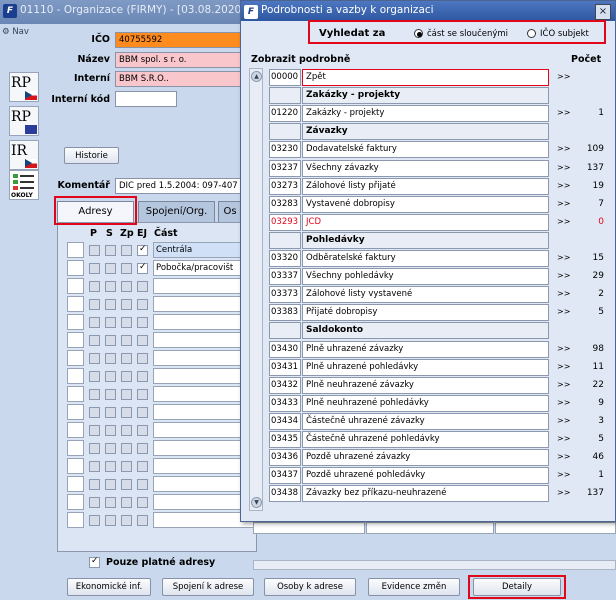  Describe the element at coordinates (425, 385) in the screenshot. I see `row-name: Plně neuhrazené závazky` at that location.